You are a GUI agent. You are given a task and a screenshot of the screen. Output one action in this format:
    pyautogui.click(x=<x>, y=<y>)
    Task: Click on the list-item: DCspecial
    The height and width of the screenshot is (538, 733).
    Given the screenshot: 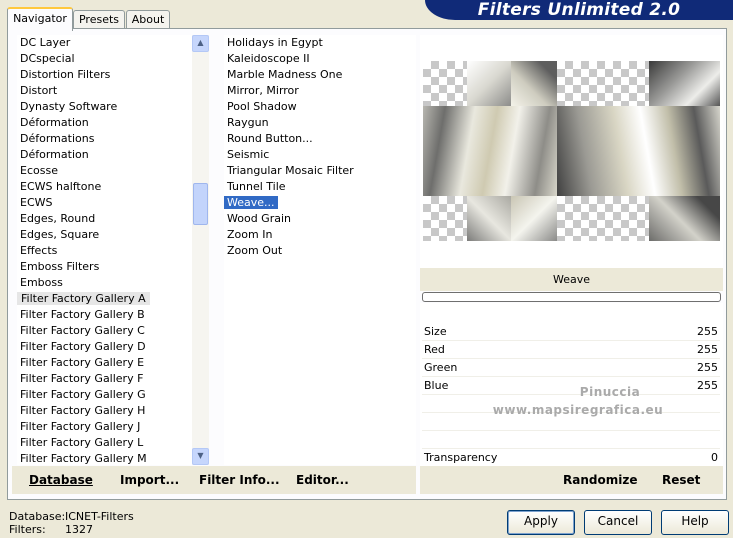 What is the action you would take?
    pyautogui.click(x=104, y=59)
    